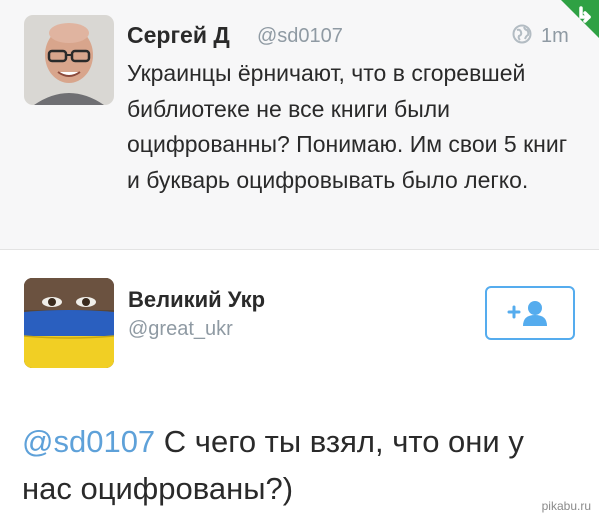  Describe the element at coordinates (527, 313) in the screenshot. I see `add-user-icon` at that location.